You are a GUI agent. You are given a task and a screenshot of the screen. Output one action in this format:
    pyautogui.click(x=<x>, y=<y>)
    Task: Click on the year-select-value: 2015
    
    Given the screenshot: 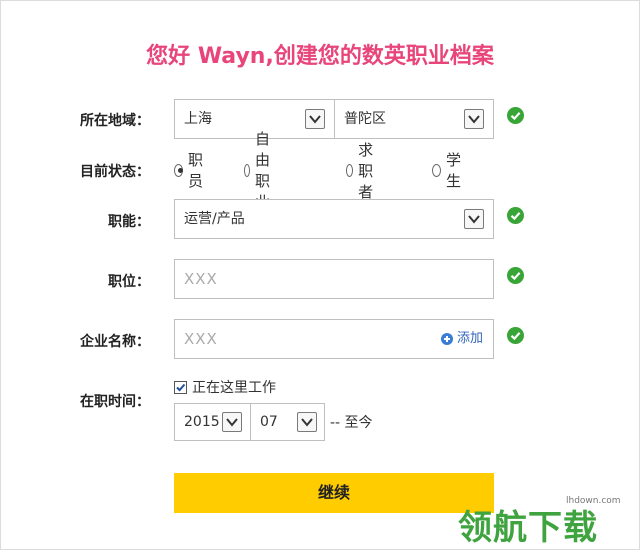 What is the action you would take?
    pyautogui.click(x=202, y=422)
    